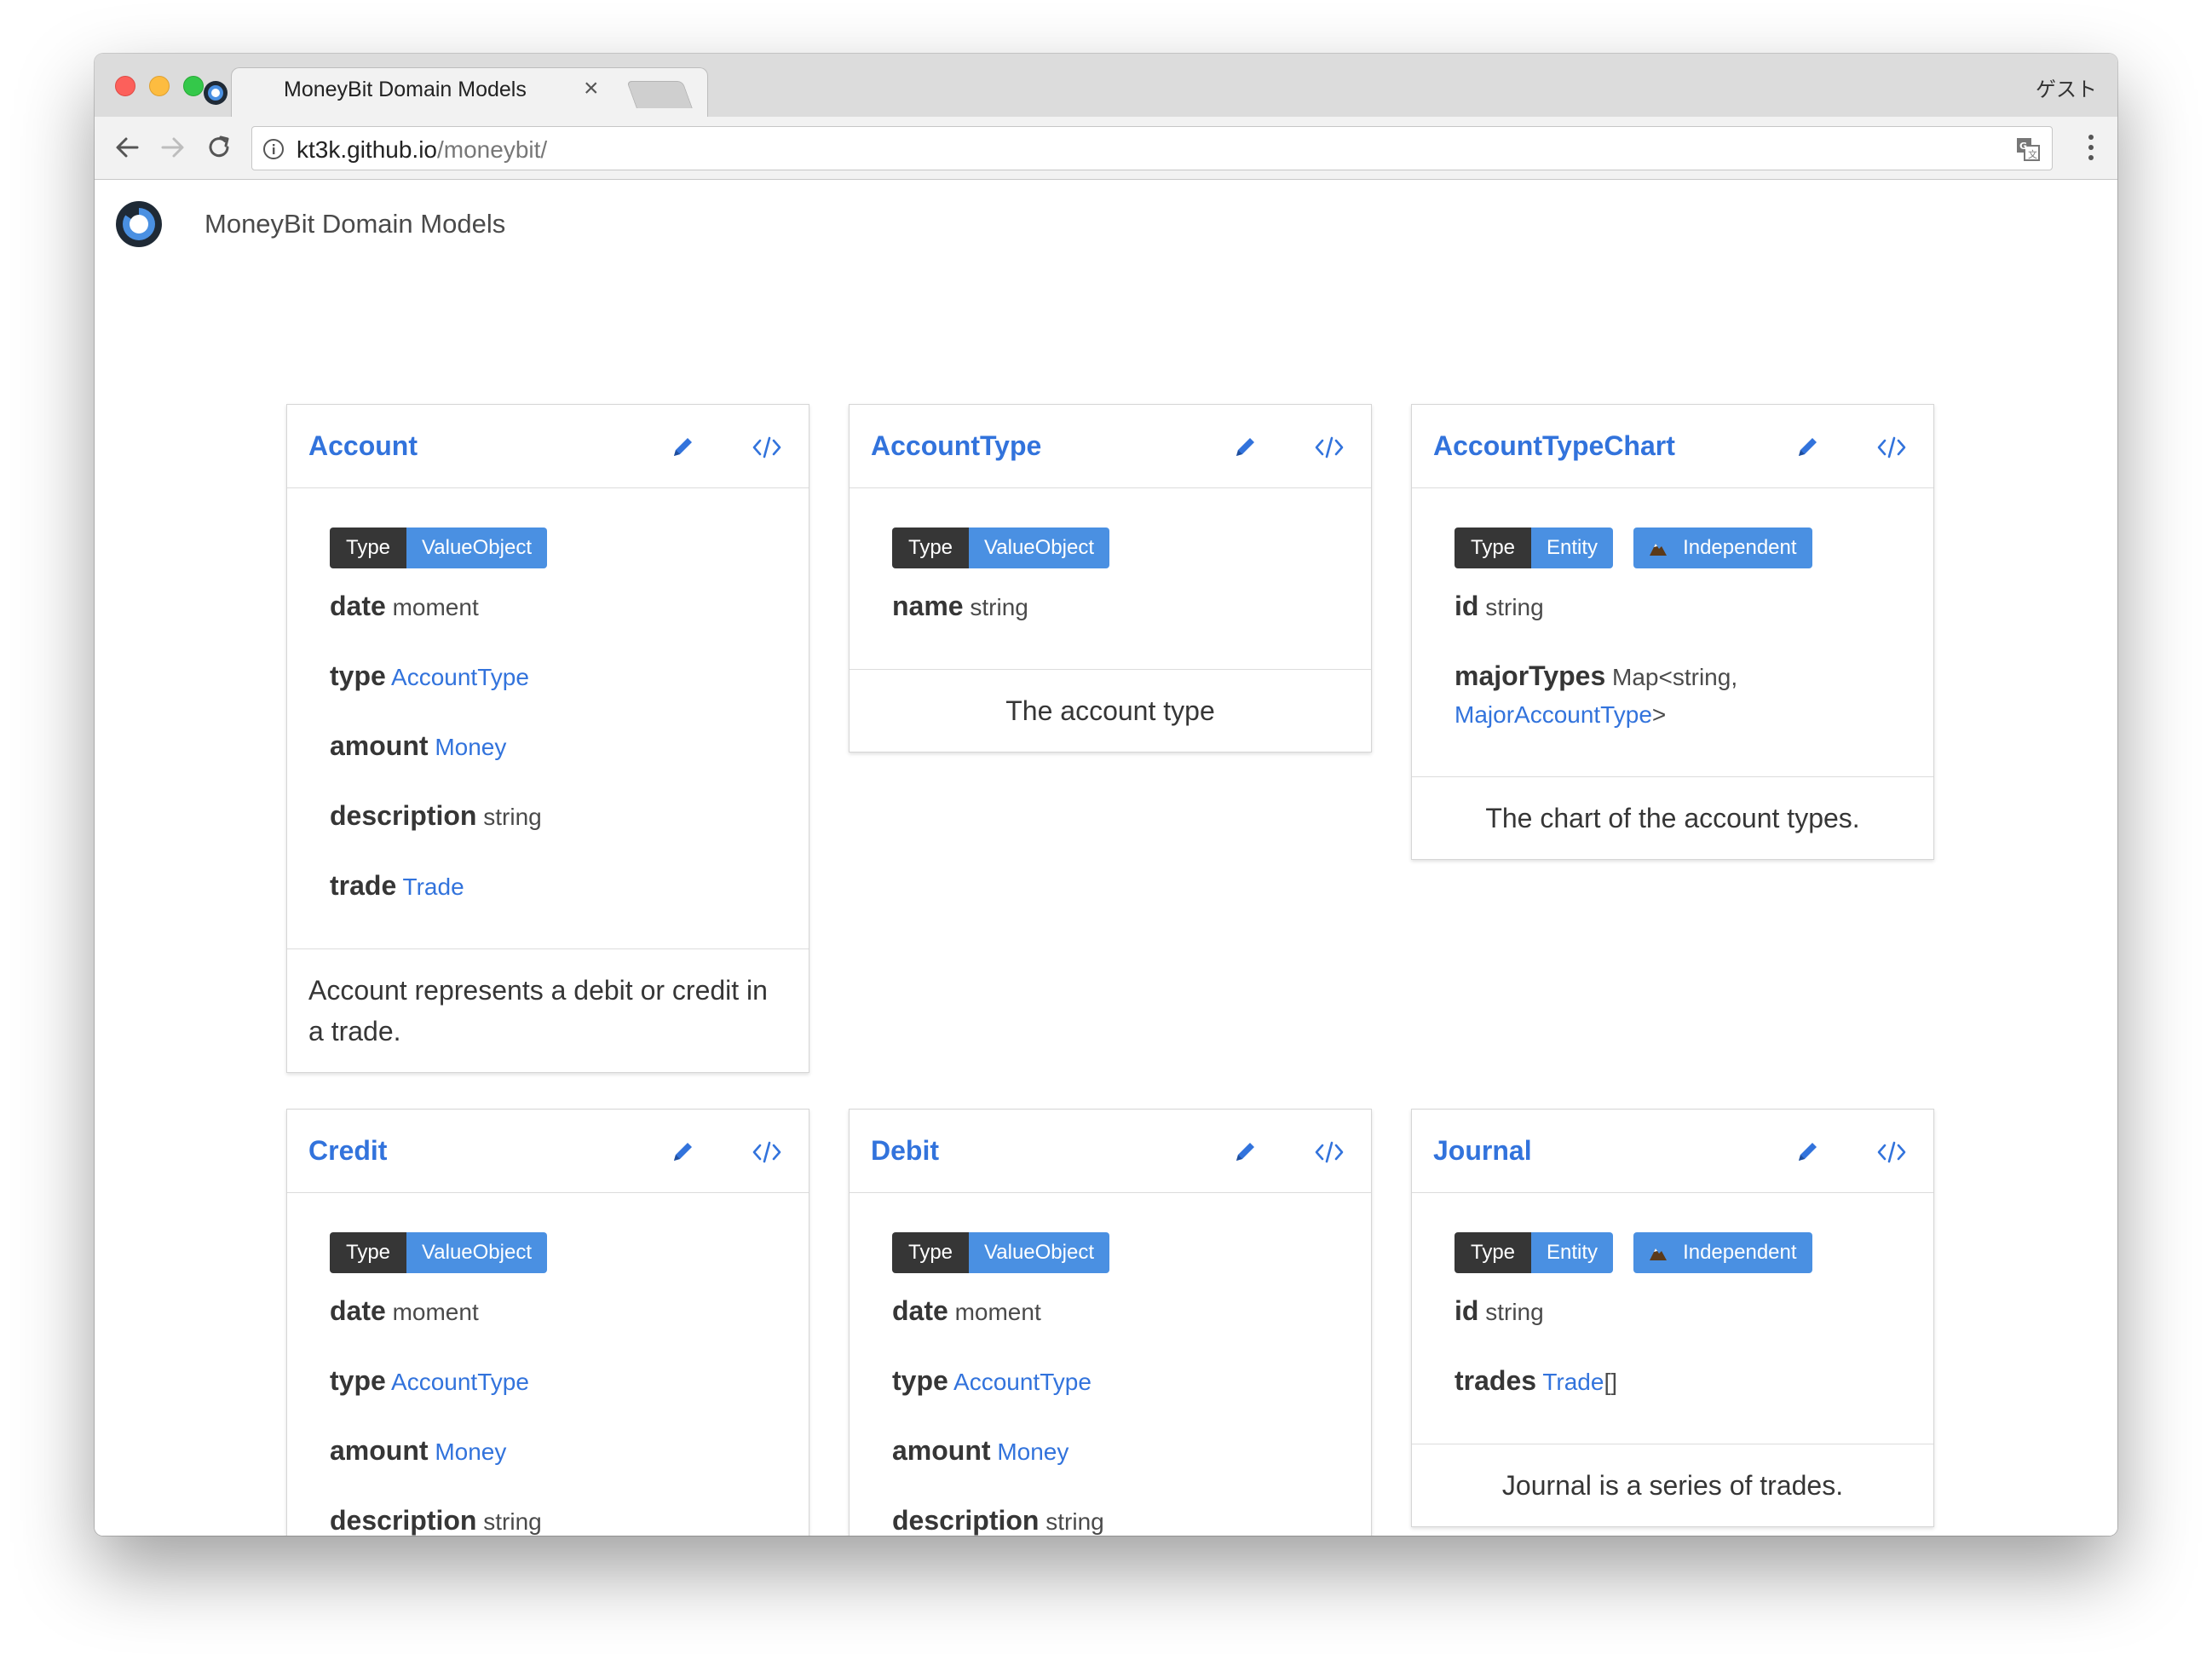  I want to click on card-header: Debit, so click(1110, 1151).